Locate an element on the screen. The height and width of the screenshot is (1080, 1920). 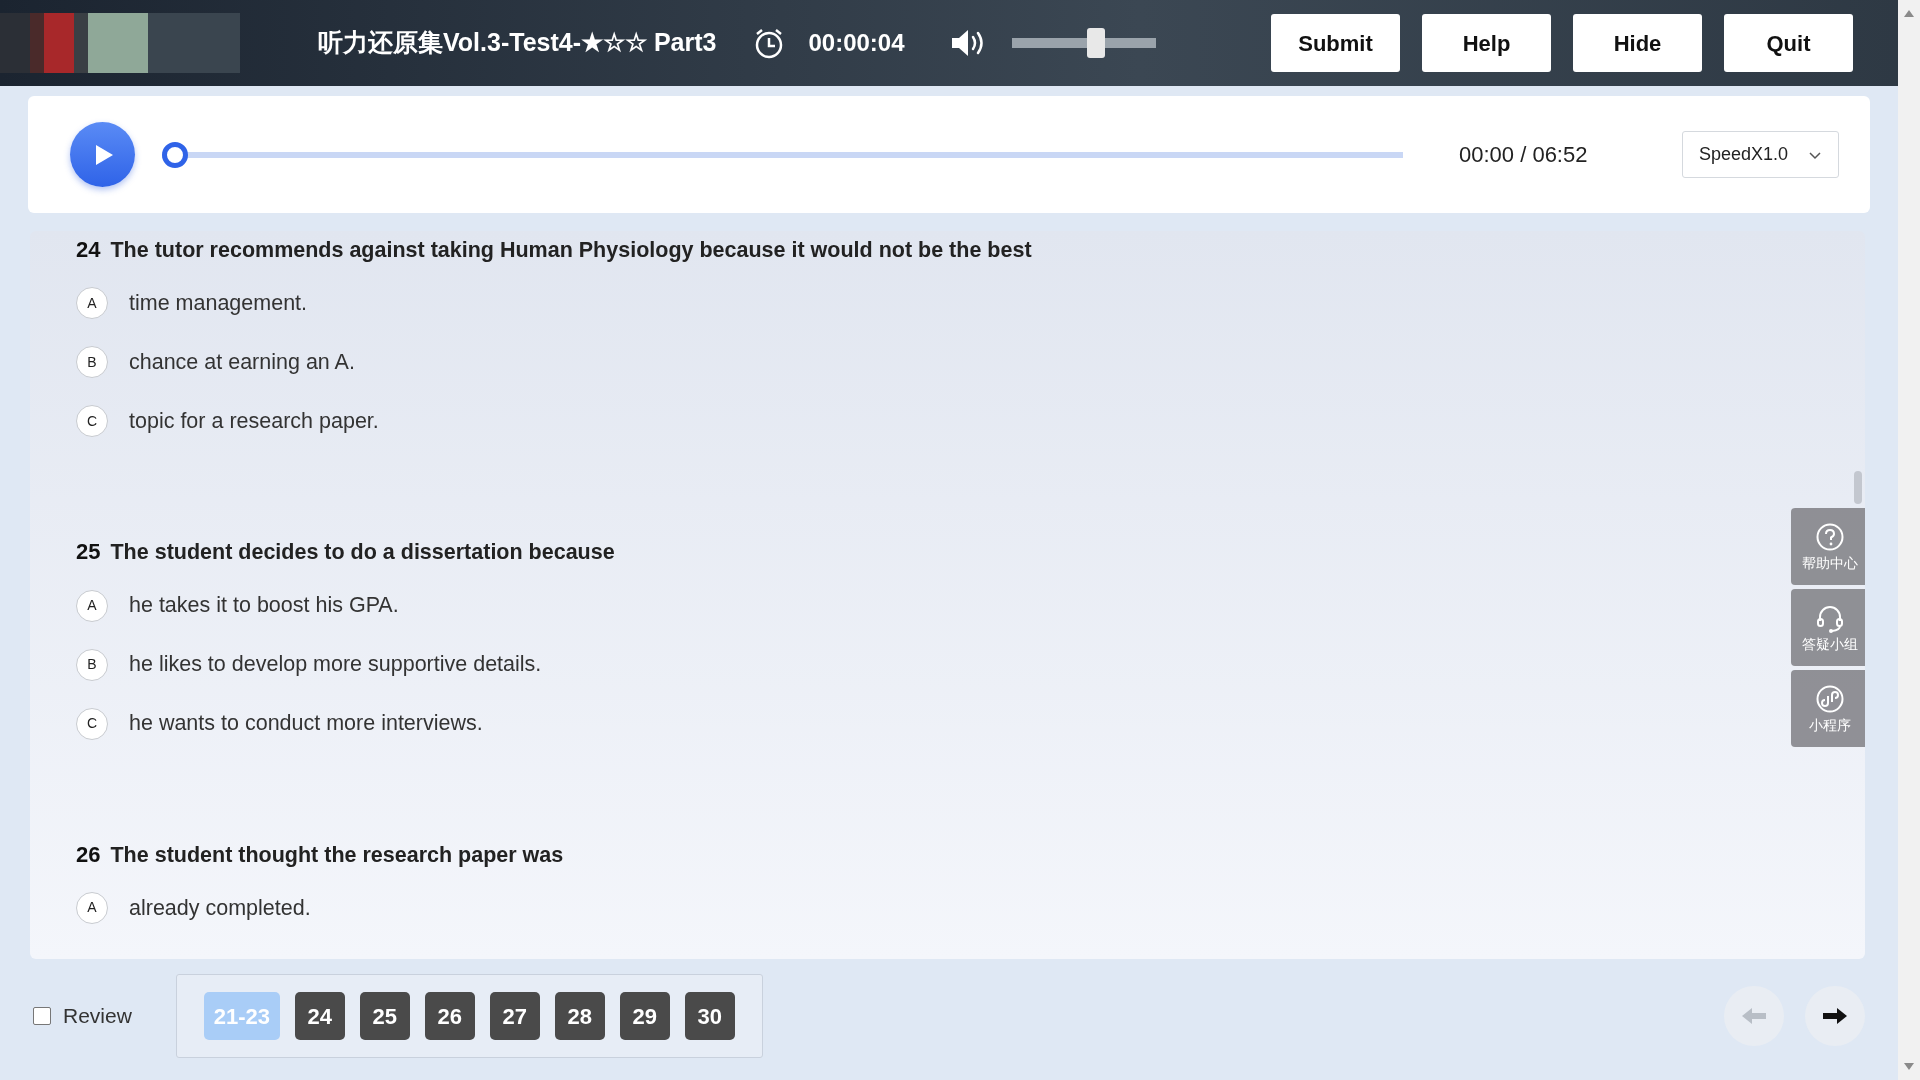
help-button: Help is located at coordinates (1486, 43).